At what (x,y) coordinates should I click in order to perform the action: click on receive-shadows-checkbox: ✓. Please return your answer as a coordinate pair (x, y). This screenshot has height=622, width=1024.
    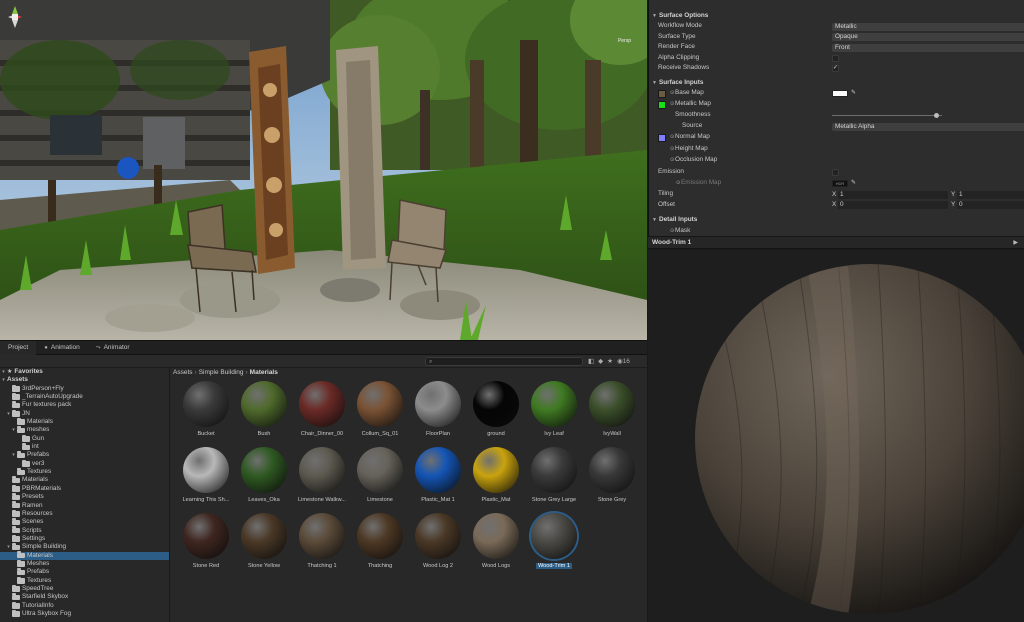
    Looking at the image, I should click on (835, 68).